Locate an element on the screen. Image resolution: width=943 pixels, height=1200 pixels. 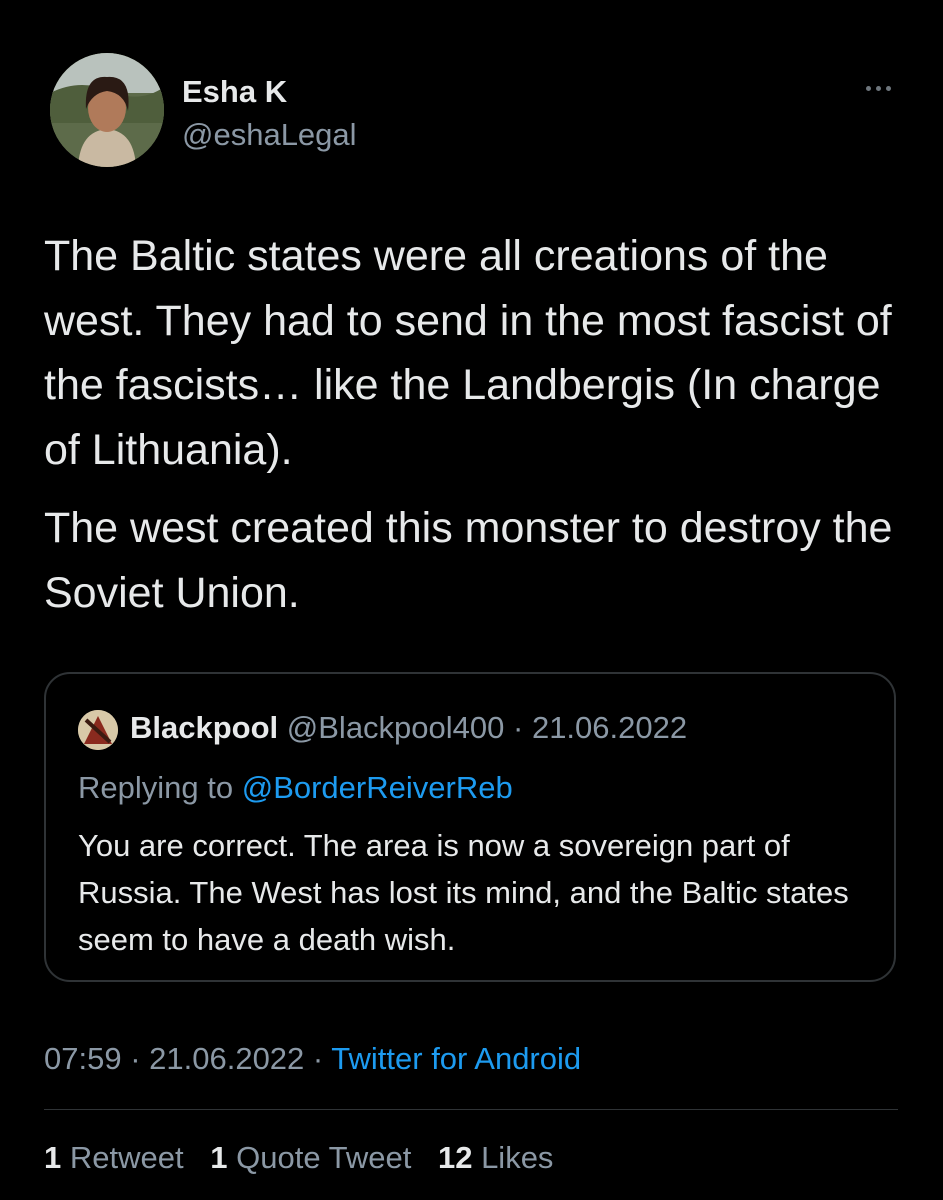
replying-to: Replying to @BorderReiverReb is located at coordinates (295, 788).